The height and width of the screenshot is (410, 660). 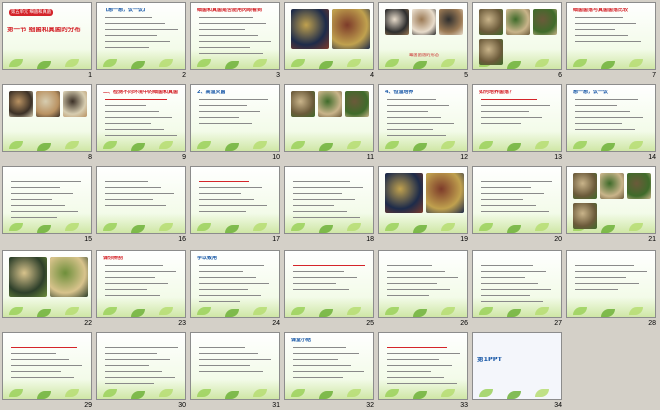 I want to click on slide-thumbnail: 细菌菌落与真菌菌落比较, so click(x=611, y=36).